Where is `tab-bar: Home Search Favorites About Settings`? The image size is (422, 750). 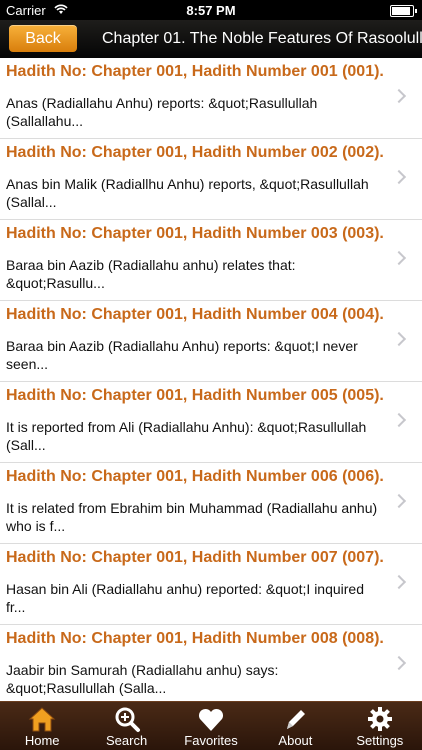 tab-bar: Home Search Favorites About Settings is located at coordinates (211, 725).